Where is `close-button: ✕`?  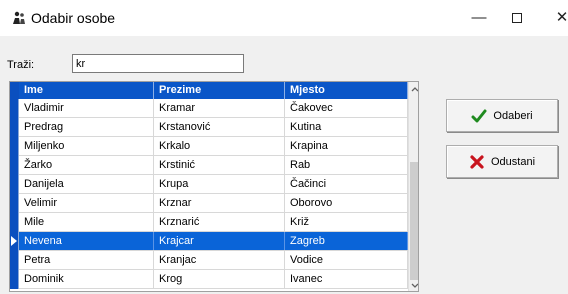
close-button: ✕ is located at coordinates (560, 18).